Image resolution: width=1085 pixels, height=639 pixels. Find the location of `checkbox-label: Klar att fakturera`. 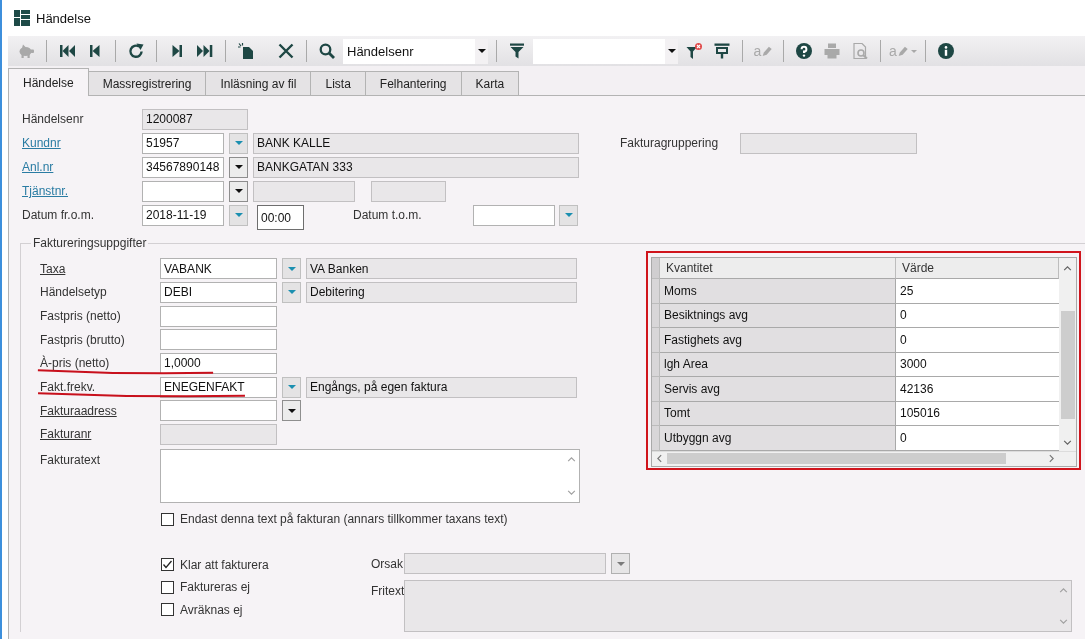

checkbox-label: Klar att fakturera is located at coordinates (224, 564).